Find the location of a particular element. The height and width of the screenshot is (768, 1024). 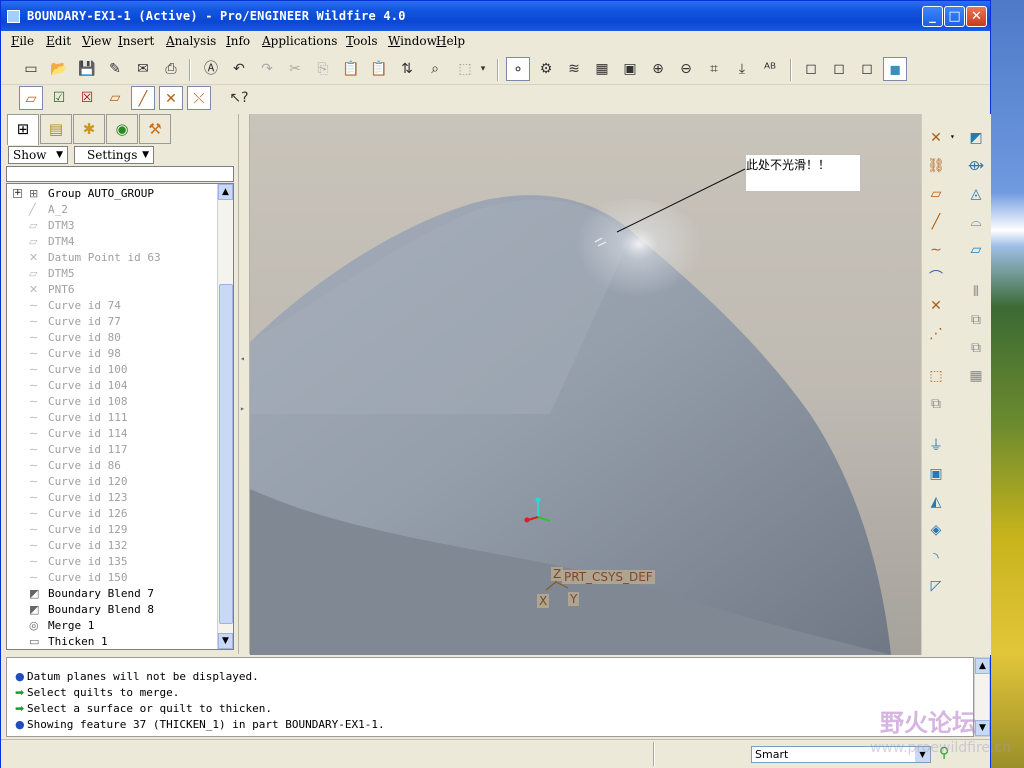

tree-item: ◩ Boundary Blend 8 is located at coordinates (112, 610).